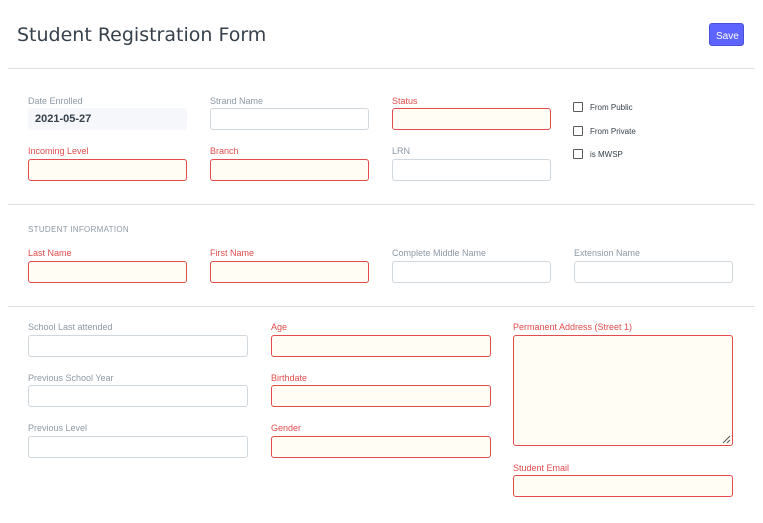 The image size is (763, 523). Describe the element at coordinates (623, 486) in the screenshot. I see `student-email-input` at that location.